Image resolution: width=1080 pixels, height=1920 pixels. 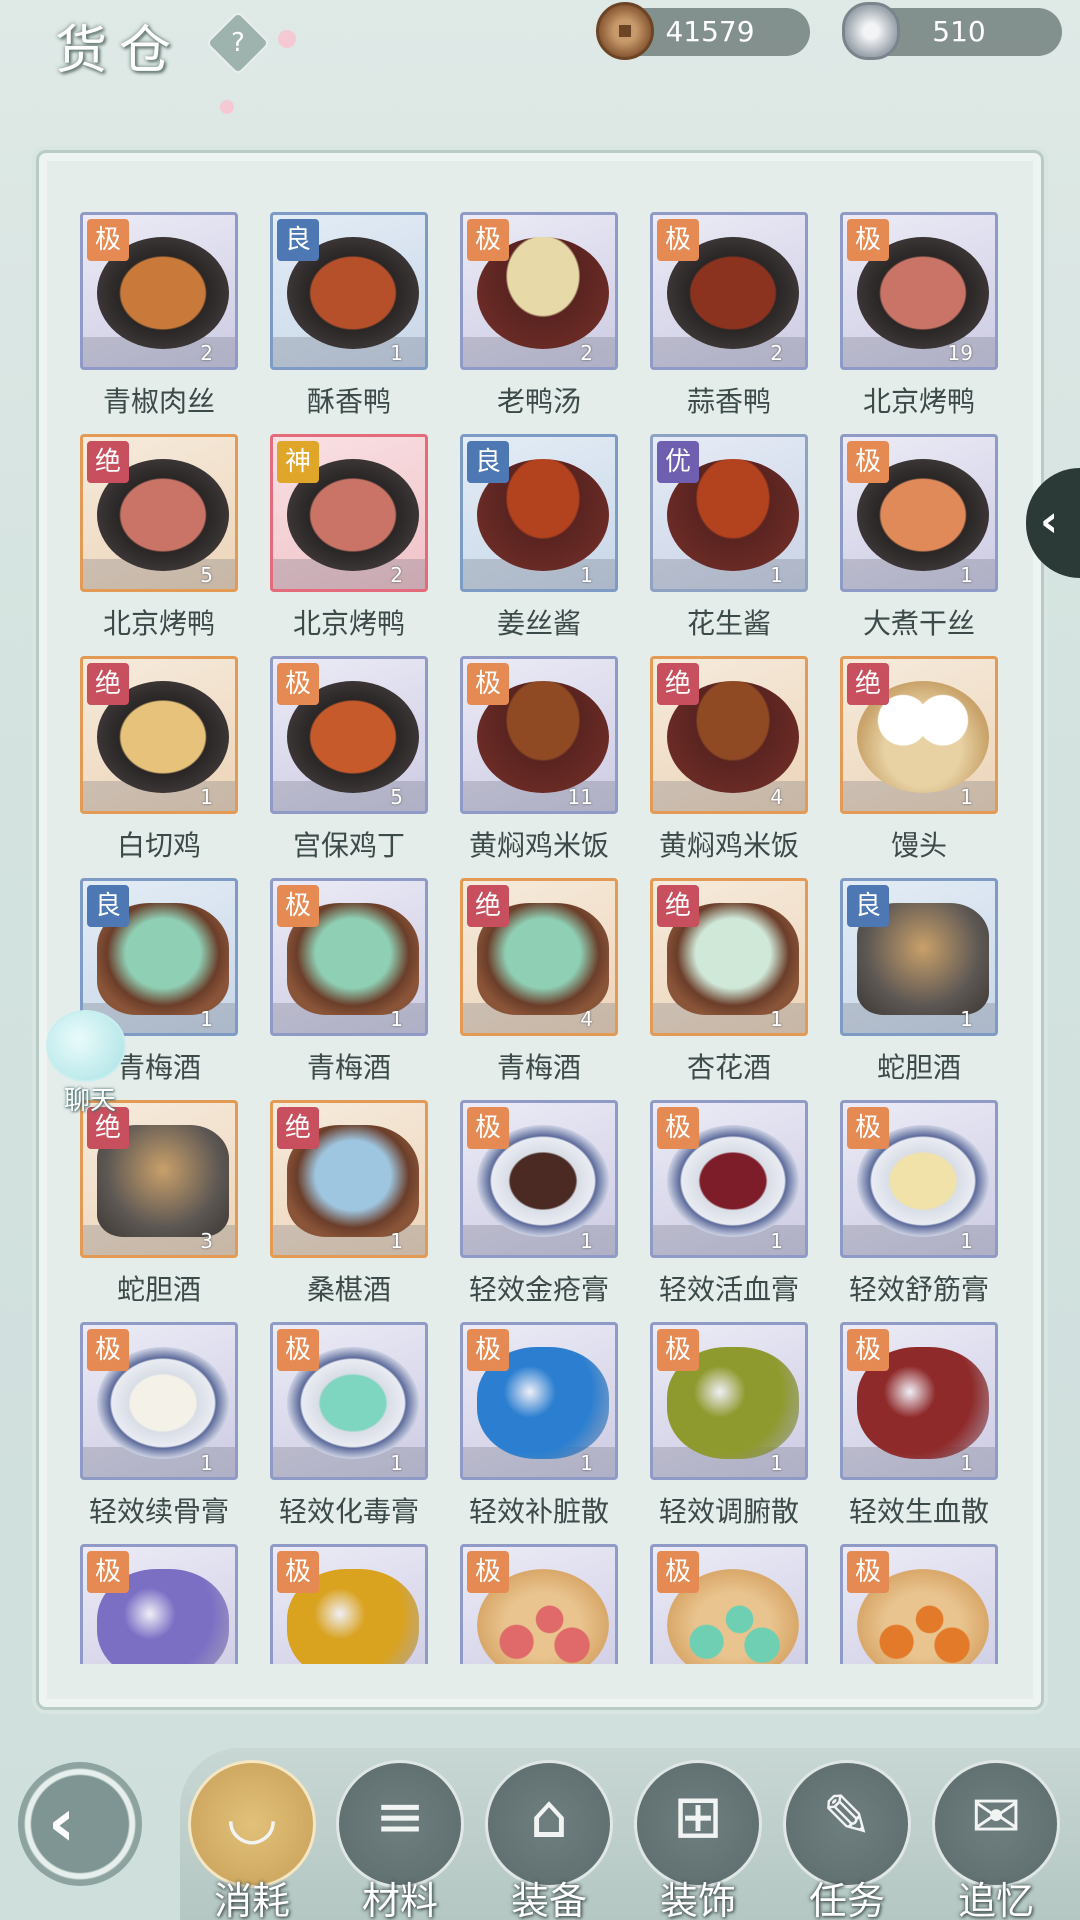 I want to click on inventory-item: 绝 5 北京烤鸭, so click(x=160, y=545).